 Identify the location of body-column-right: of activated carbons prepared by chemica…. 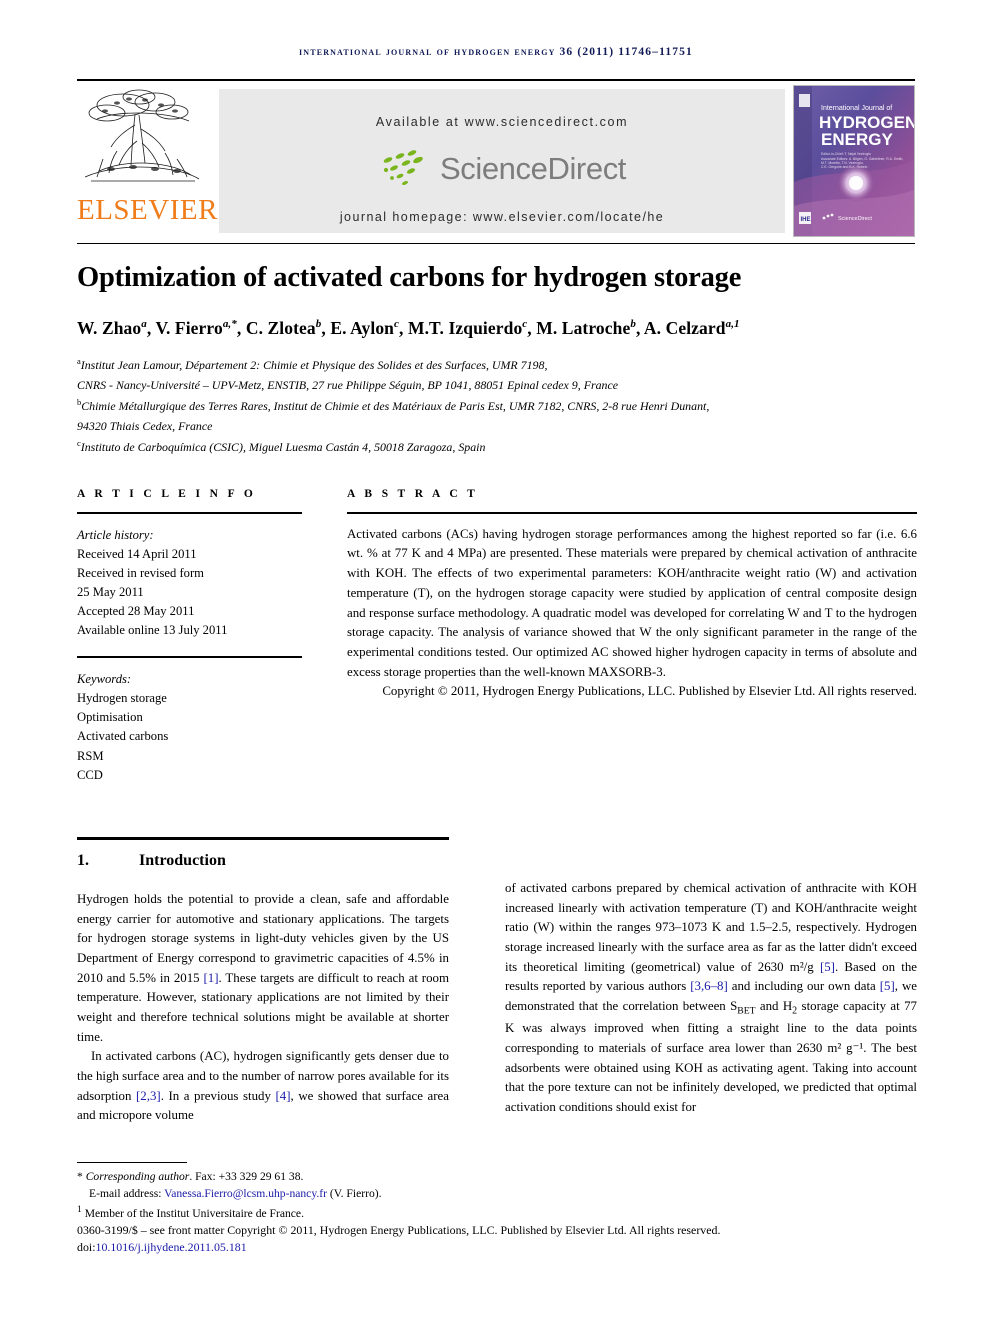
(711, 998).